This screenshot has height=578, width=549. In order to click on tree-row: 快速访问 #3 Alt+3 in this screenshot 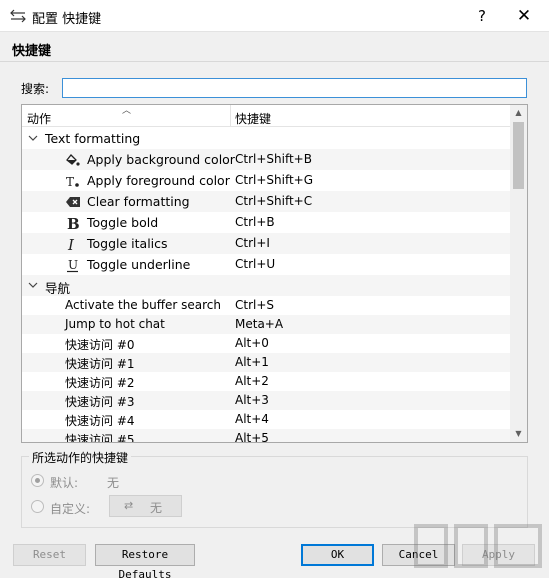, I will do `click(266, 400)`.